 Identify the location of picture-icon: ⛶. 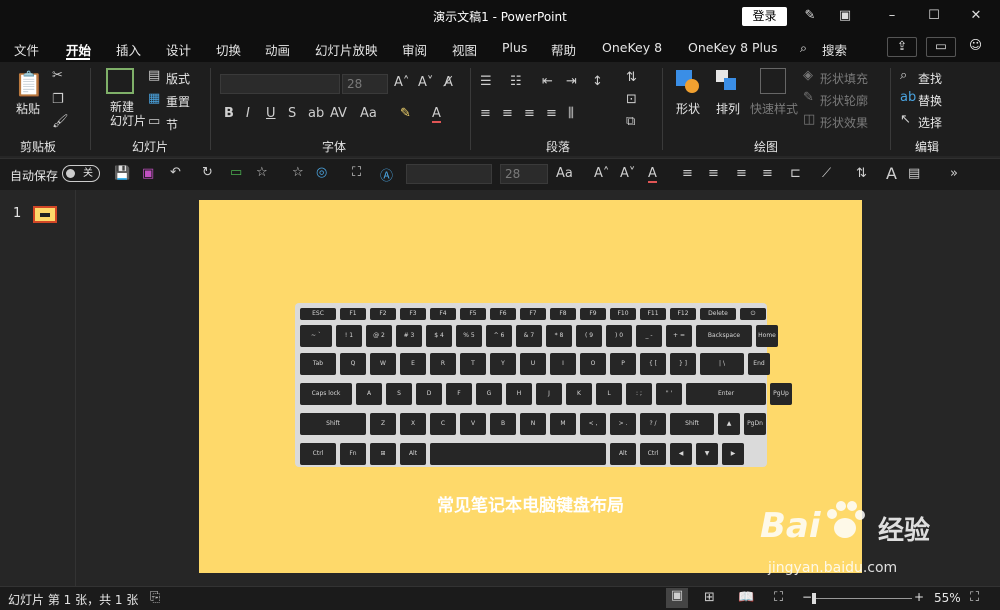
(356, 172).